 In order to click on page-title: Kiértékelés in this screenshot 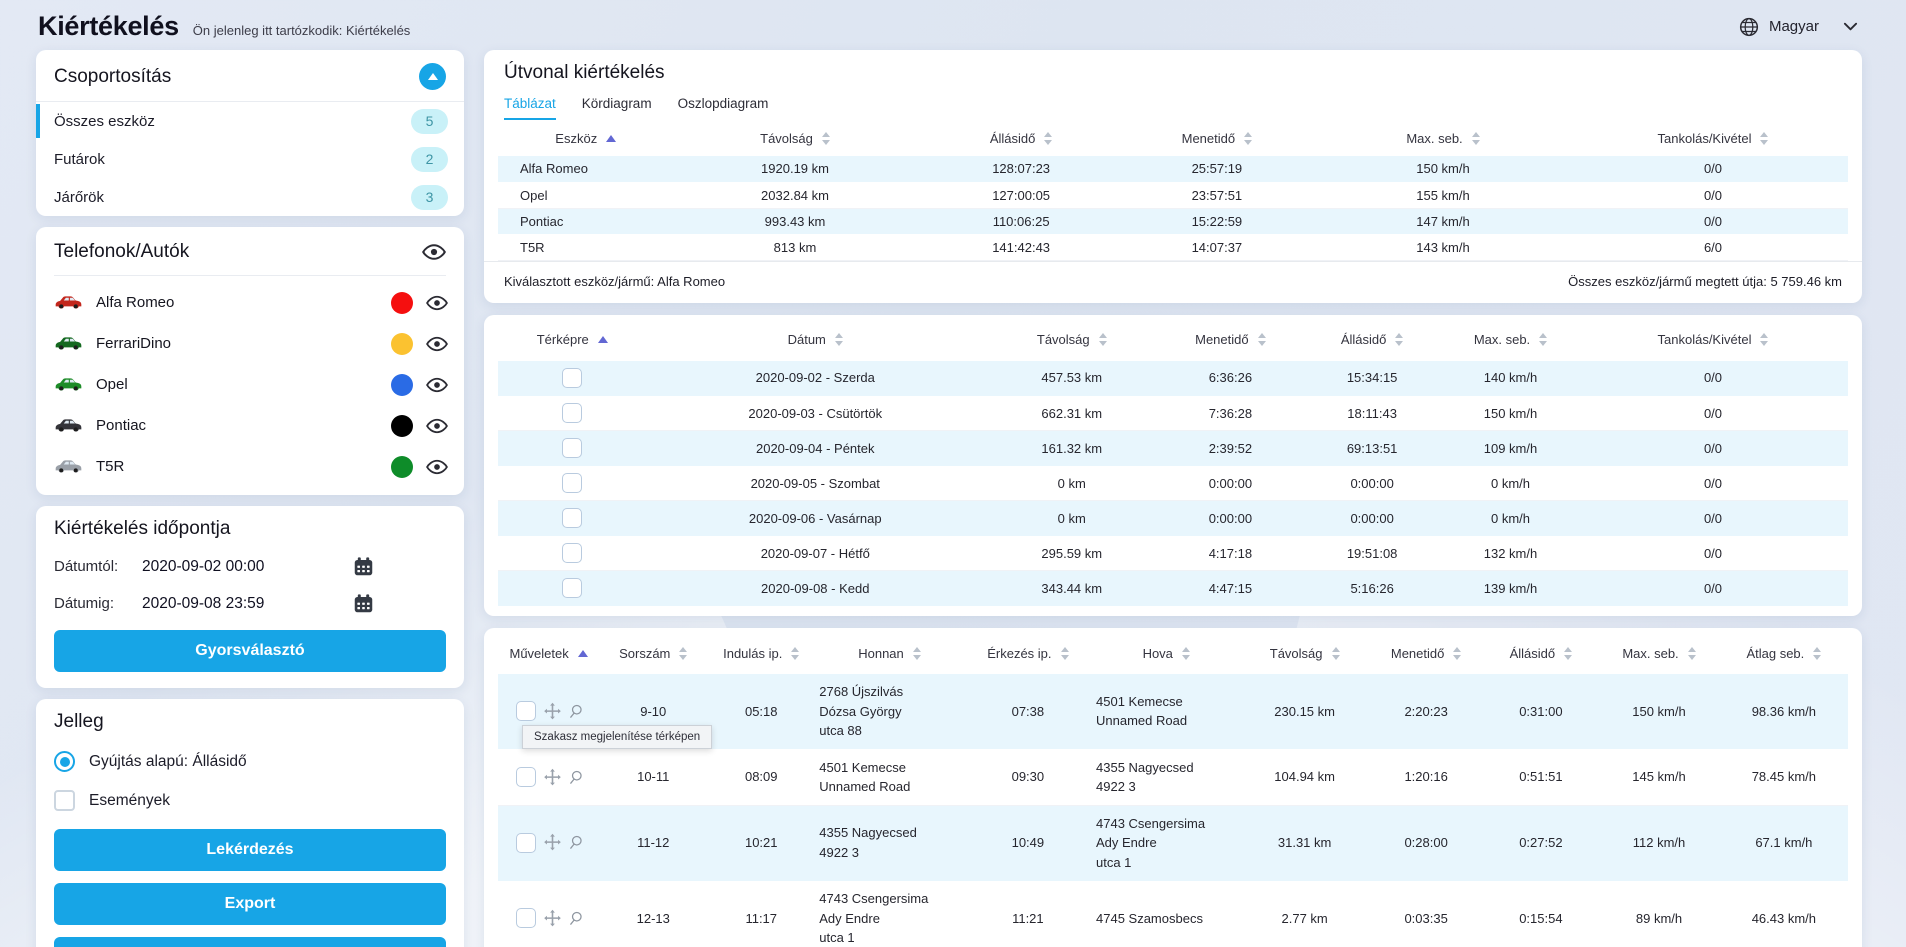, I will do `click(108, 26)`.